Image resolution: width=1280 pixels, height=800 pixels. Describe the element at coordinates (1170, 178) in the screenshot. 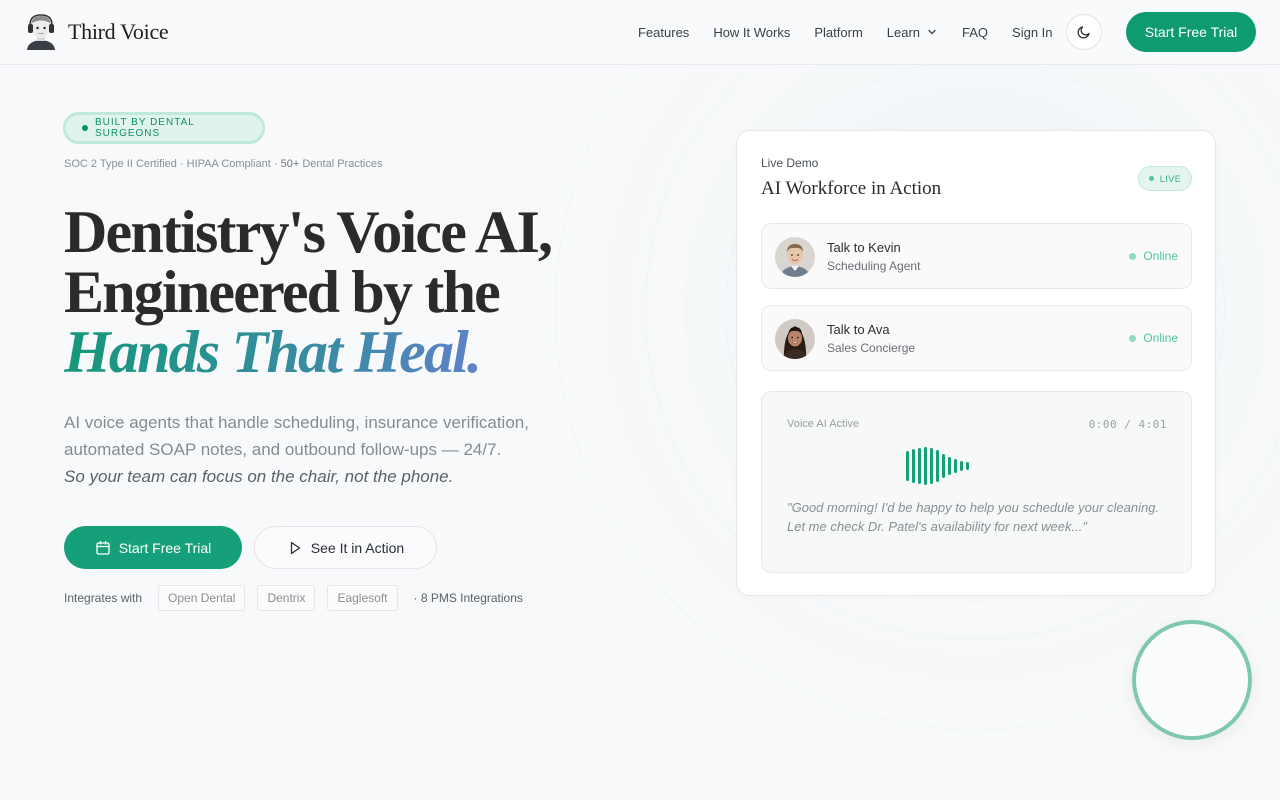

I see `live-label: LIVE` at that location.